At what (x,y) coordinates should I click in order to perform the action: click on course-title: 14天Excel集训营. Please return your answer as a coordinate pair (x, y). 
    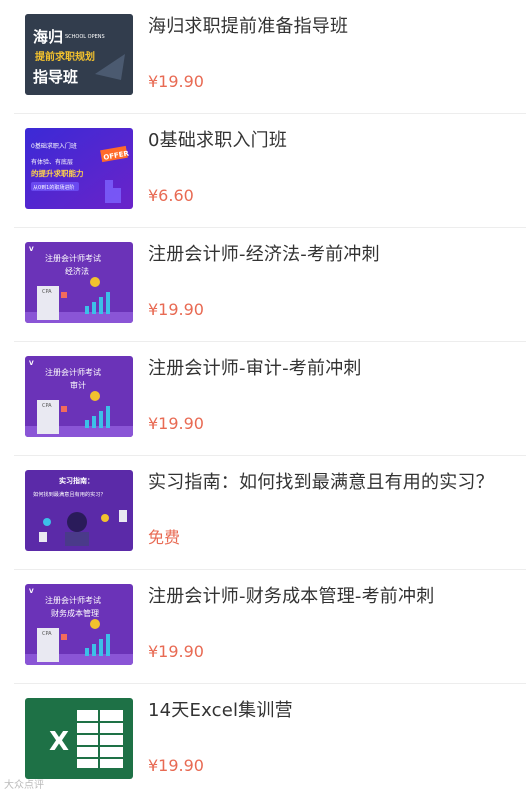
    Looking at the image, I should click on (220, 711).